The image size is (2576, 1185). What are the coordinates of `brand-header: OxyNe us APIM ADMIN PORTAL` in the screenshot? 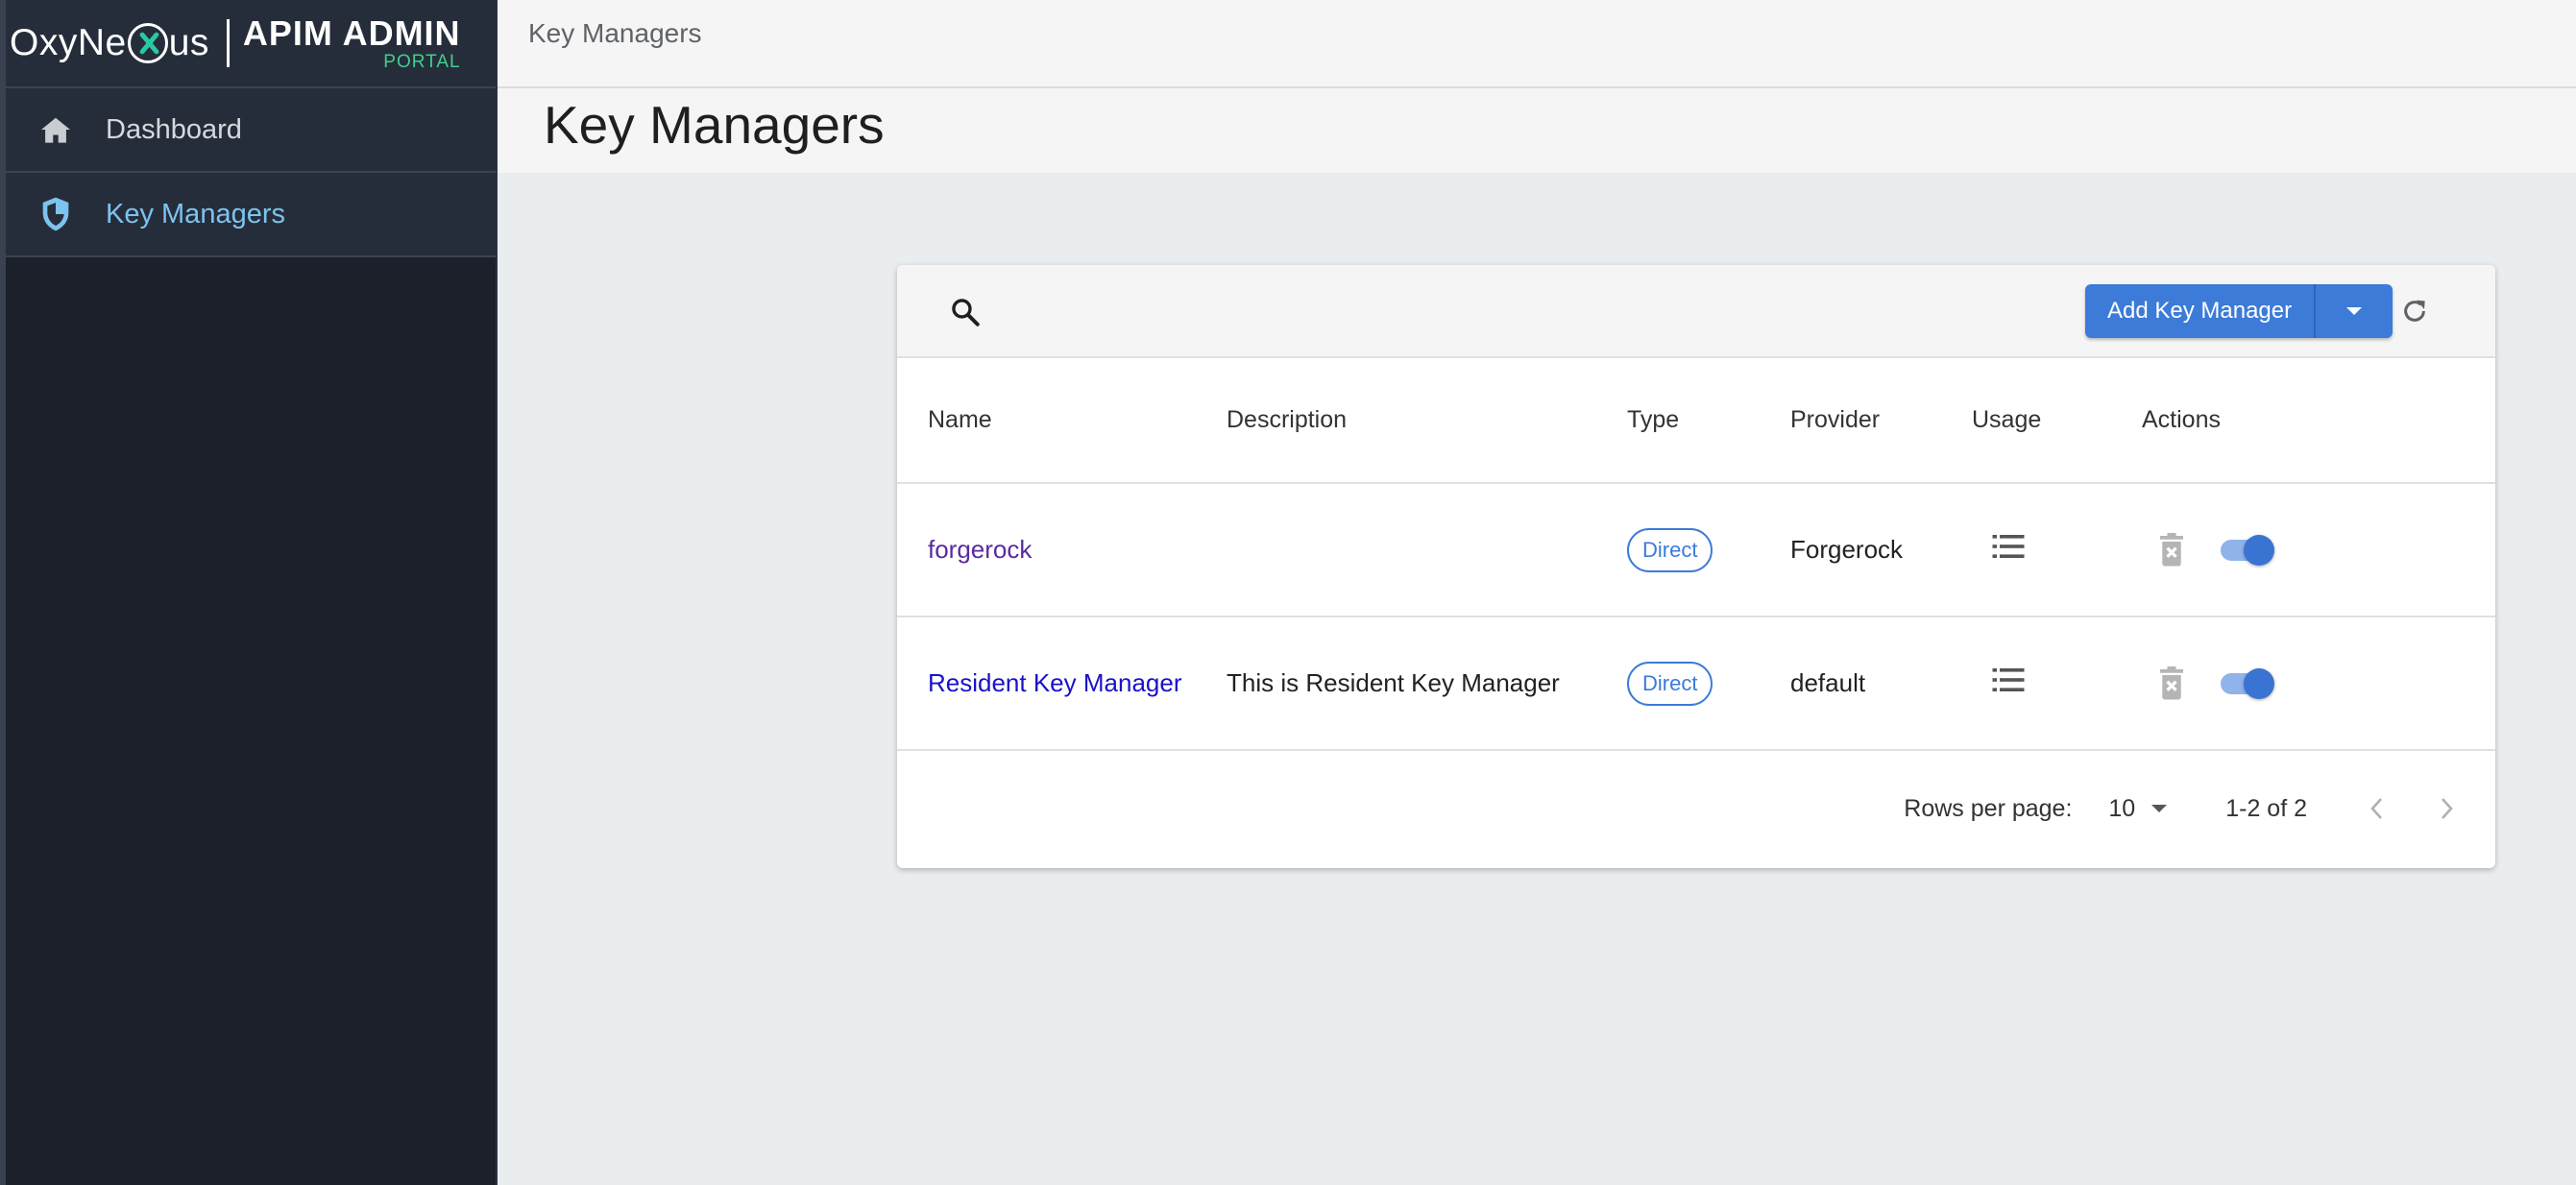 It's located at (251, 44).